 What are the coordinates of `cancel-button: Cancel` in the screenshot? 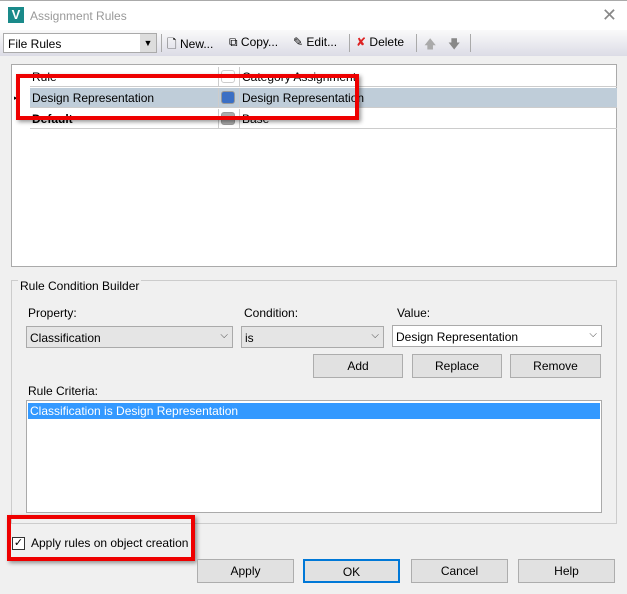 It's located at (459, 571).